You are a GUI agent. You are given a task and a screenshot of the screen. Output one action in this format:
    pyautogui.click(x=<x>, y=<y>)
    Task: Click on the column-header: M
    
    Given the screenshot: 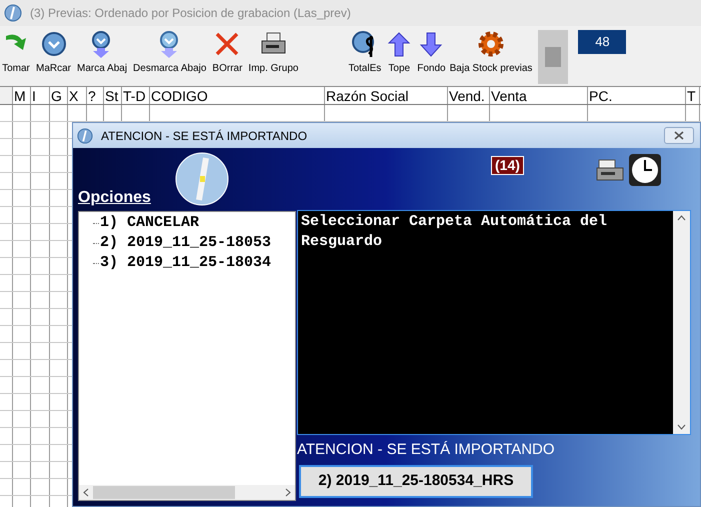 What is the action you would take?
    pyautogui.click(x=22, y=95)
    